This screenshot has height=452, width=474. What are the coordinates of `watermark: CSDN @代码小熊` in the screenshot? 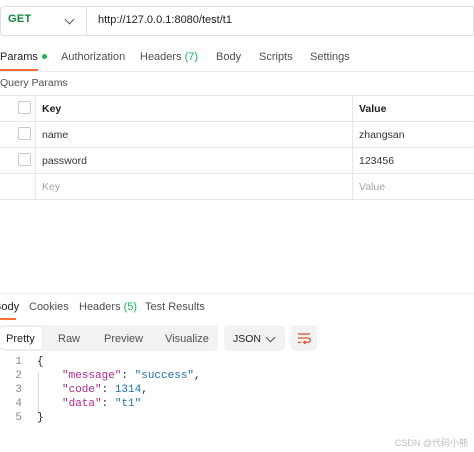 It's located at (431, 443).